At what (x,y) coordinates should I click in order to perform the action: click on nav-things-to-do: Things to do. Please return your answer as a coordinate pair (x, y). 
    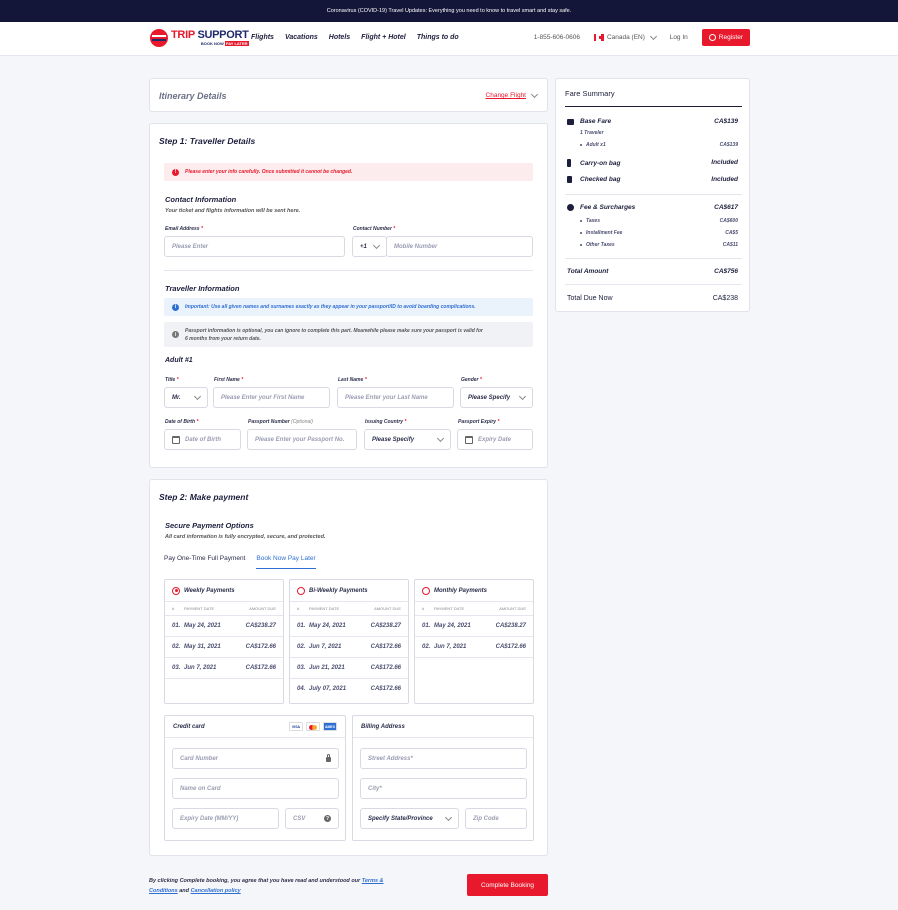
    Looking at the image, I should click on (438, 37).